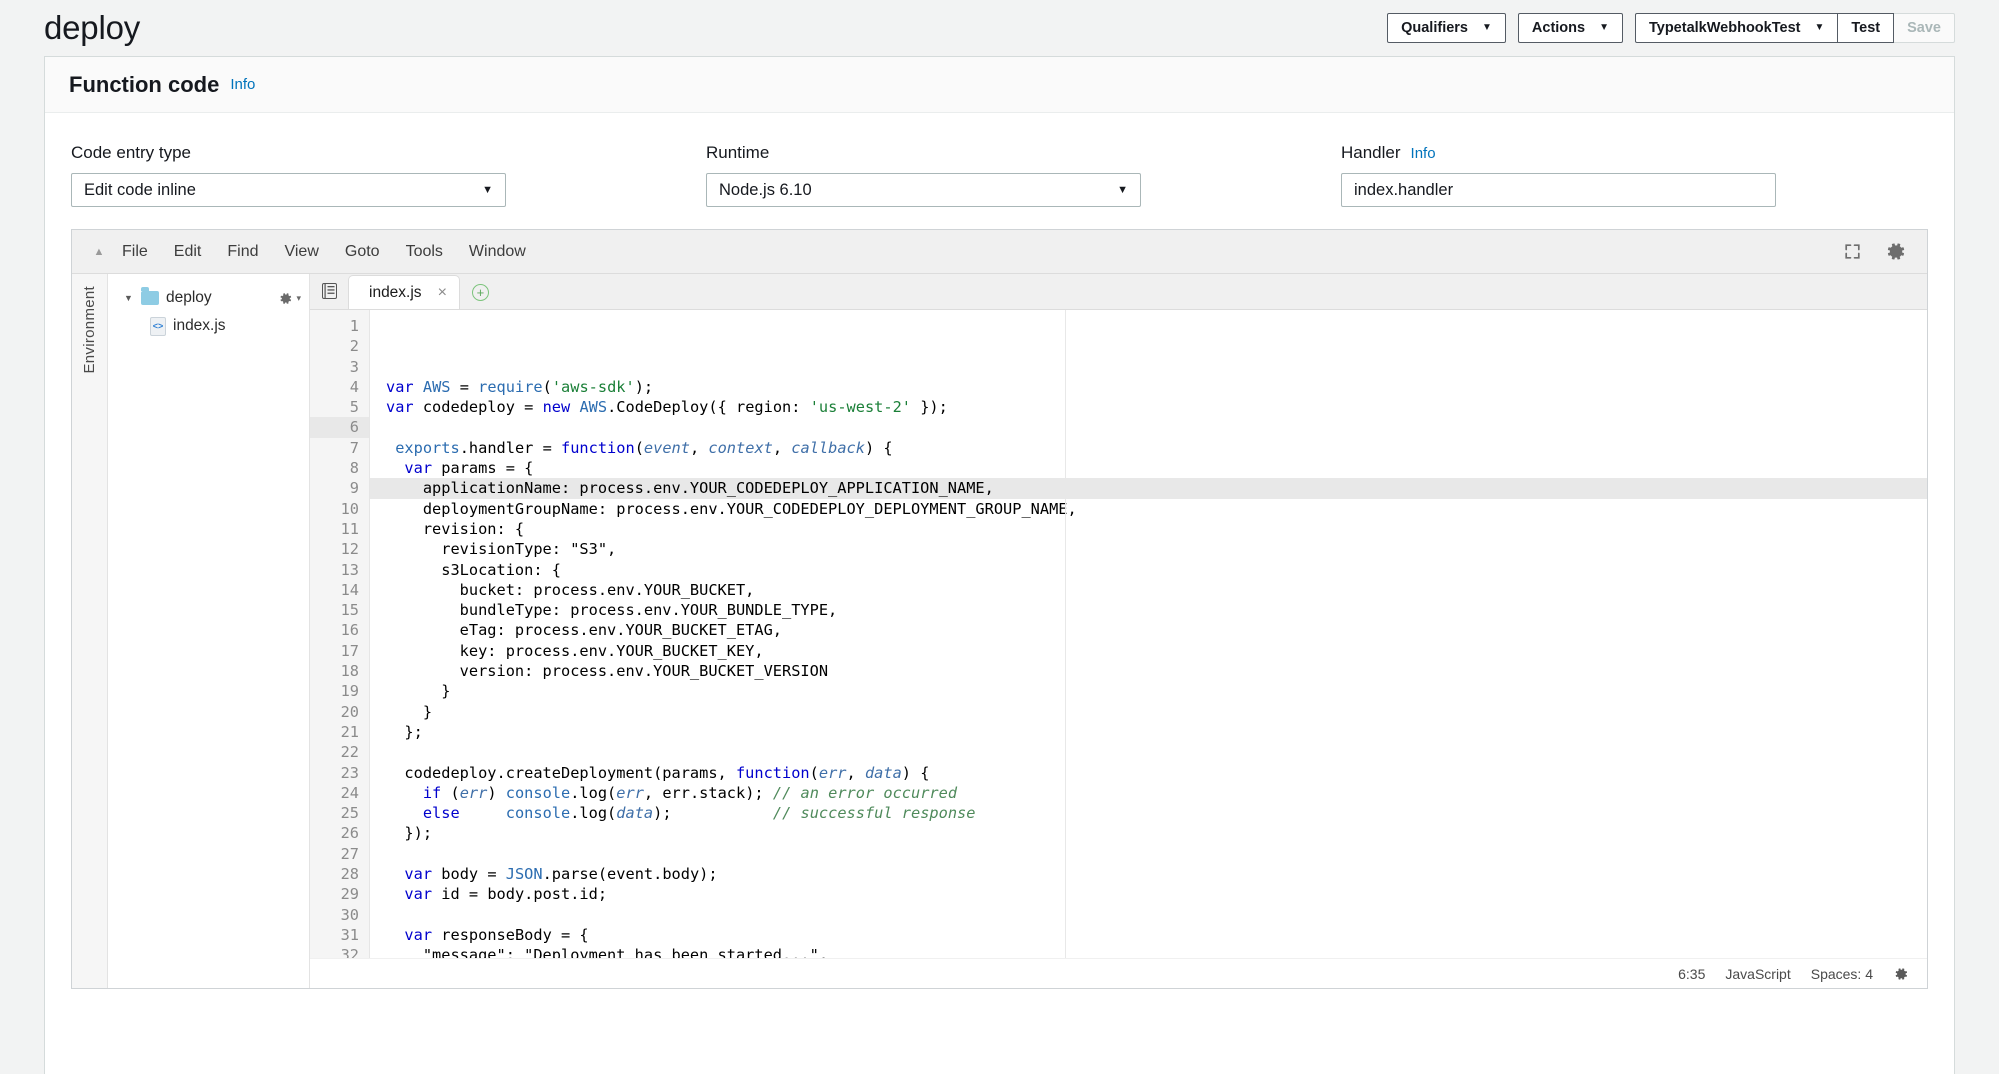 The height and width of the screenshot is (1074, 1999). Describe the element at coordinates (424, 252) in the screenshot. I see `menu-item-tools: Tools` at that location.